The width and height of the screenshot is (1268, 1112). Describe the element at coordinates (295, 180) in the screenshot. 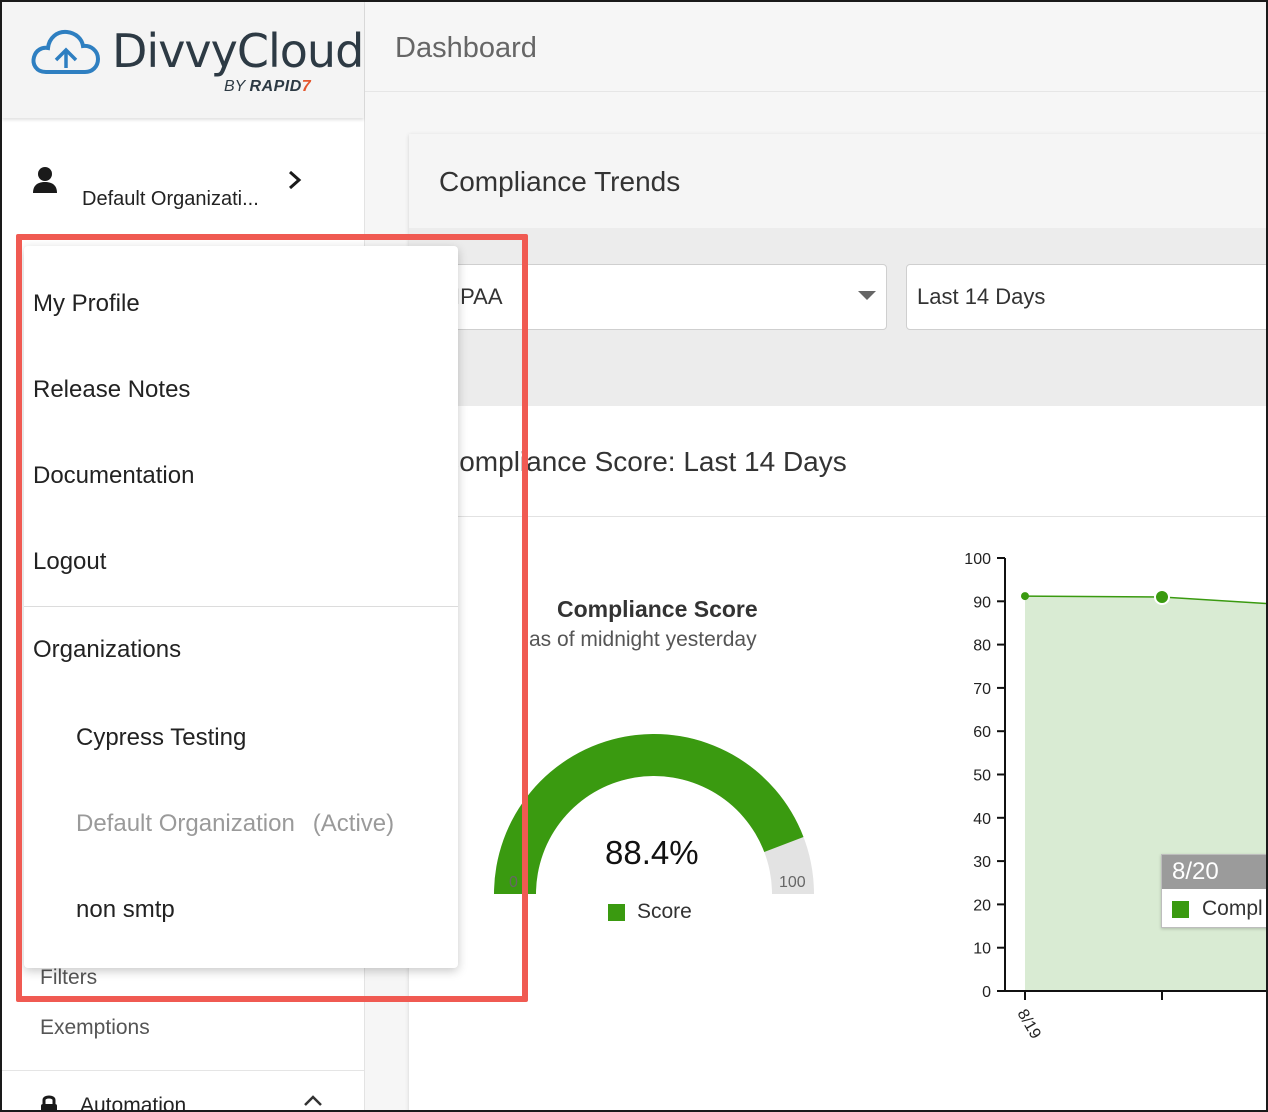

I see `chevron-right-icon` at that location.